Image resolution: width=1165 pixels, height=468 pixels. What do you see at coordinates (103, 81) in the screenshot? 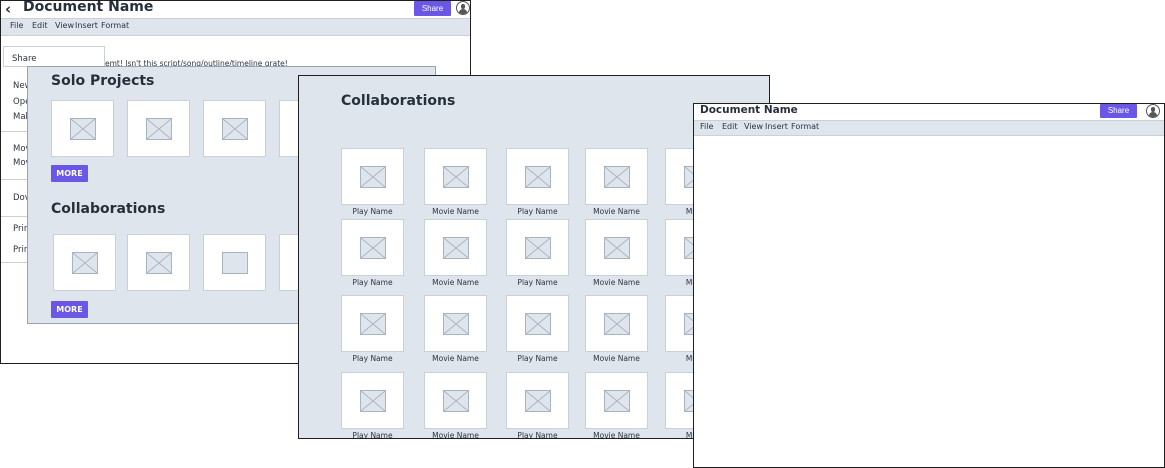
I see `solo-projects-heading: Solo Projects` at bounding box center [103, 81].